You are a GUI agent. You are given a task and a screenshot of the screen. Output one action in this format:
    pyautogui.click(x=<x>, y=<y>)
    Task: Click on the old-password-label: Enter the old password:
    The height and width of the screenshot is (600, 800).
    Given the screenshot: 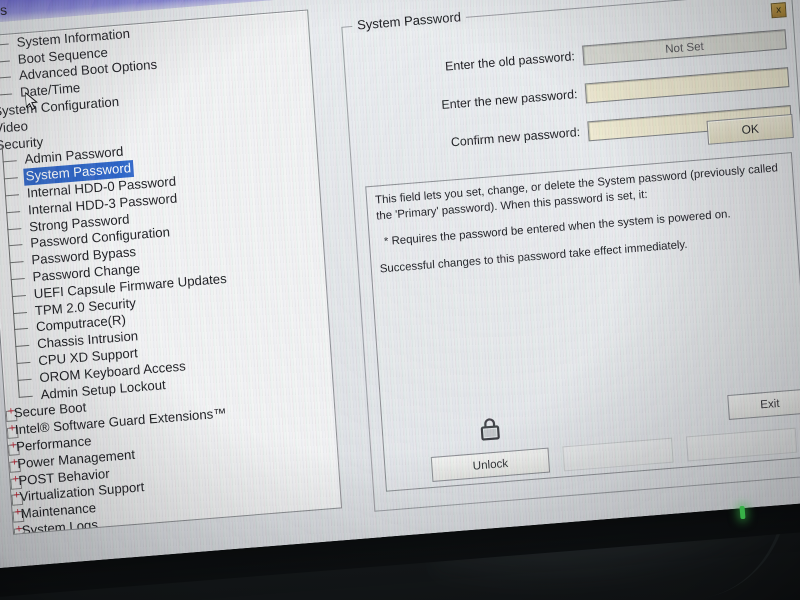 What is the action you would take?
    pyautogui.click(x=510, y=61)
    